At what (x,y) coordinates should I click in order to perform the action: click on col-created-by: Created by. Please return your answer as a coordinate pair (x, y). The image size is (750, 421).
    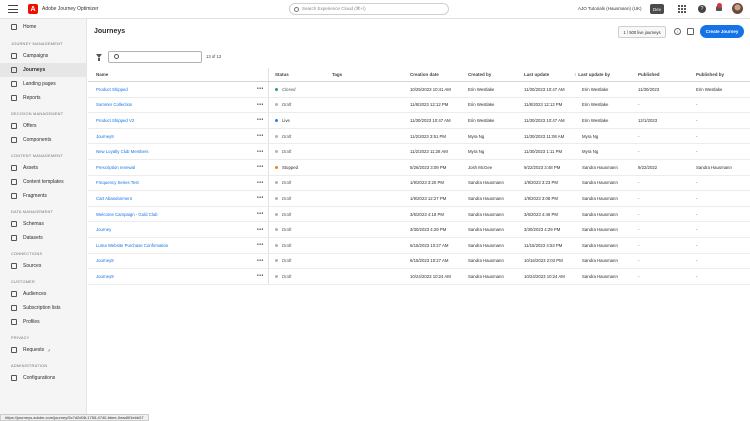
    Looking at the image, I should click on (479, 74).